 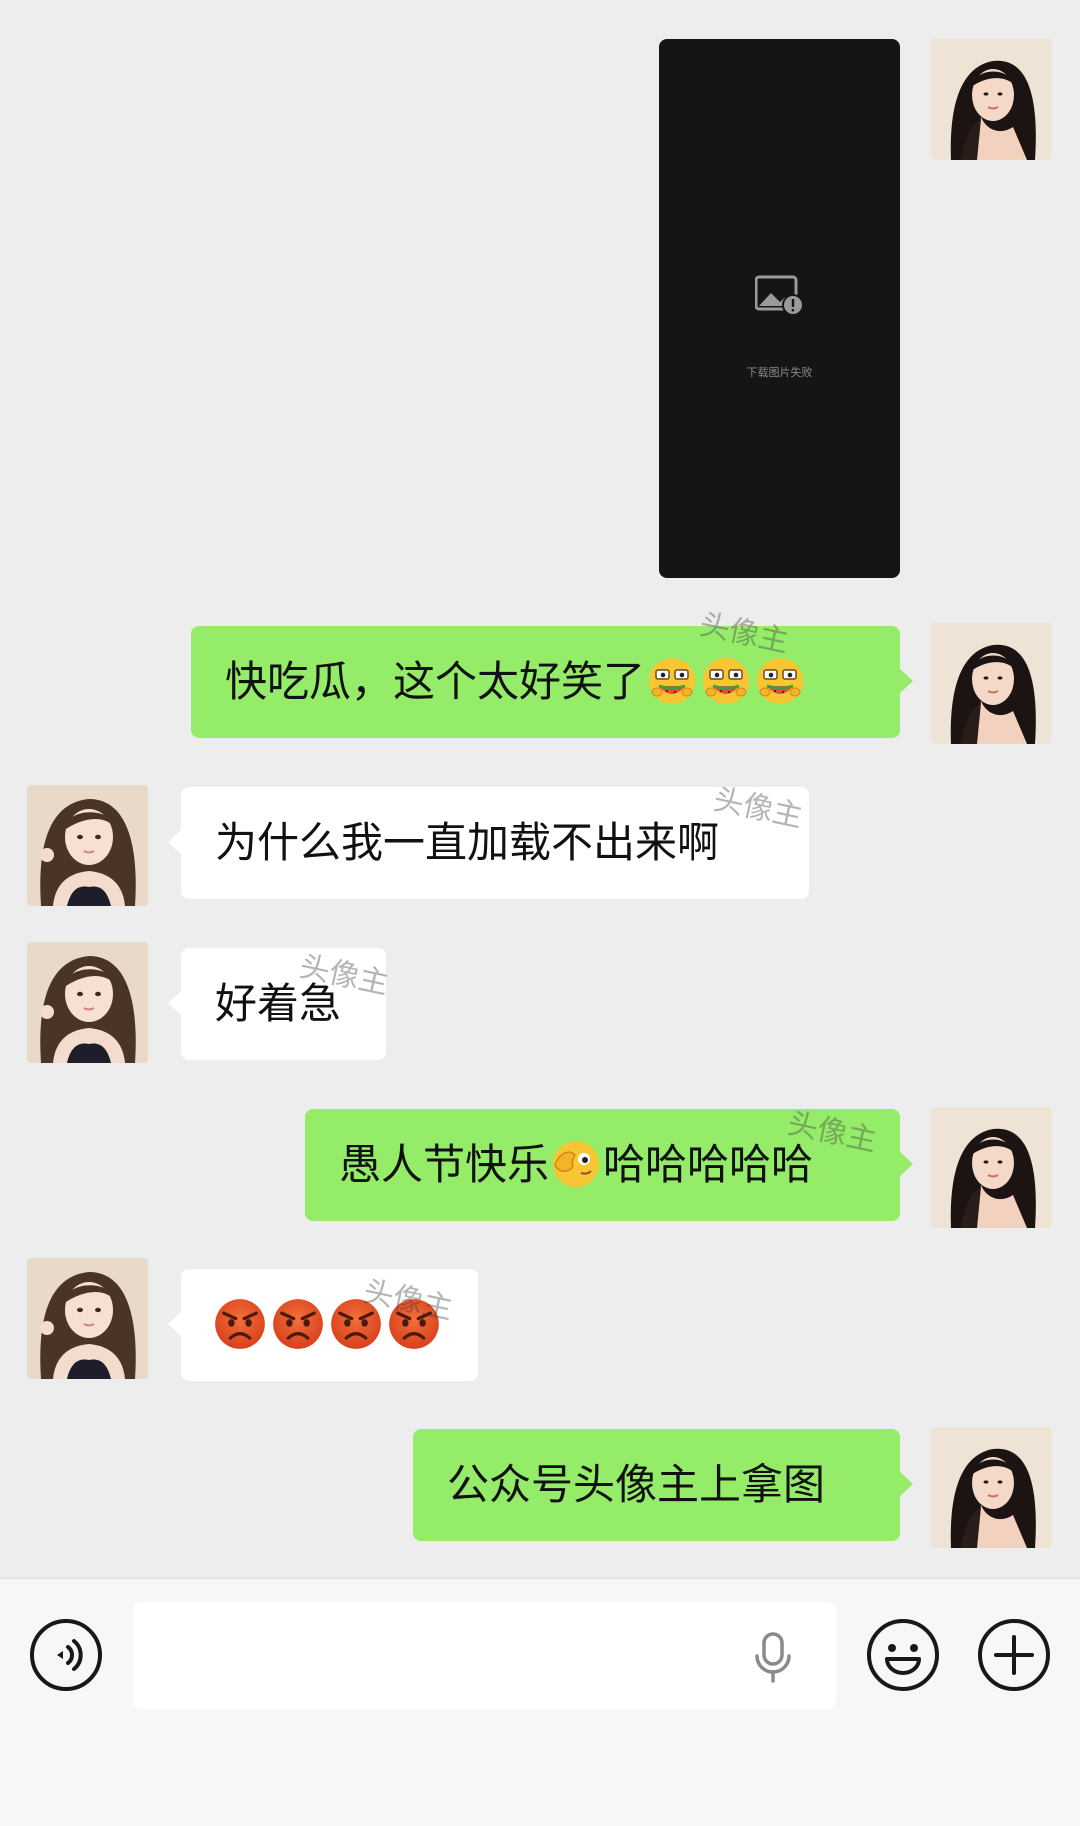 What do you see at coordinates (636, 1484) in the screenshot?
I see `message-text: 公众号头像主上拿图` at bounding box center [636, 1484].